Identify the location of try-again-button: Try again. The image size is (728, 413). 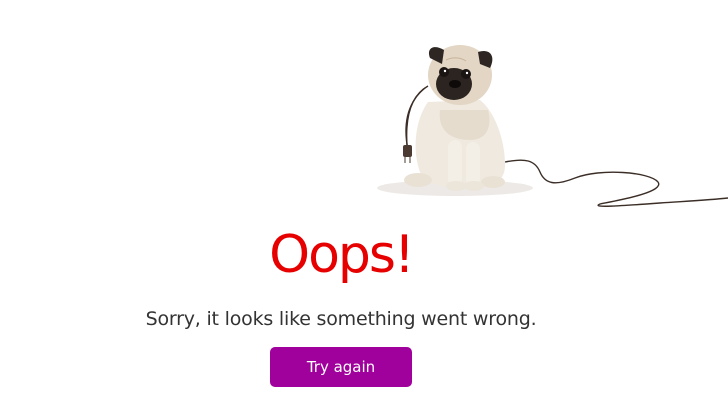
(341, 367).